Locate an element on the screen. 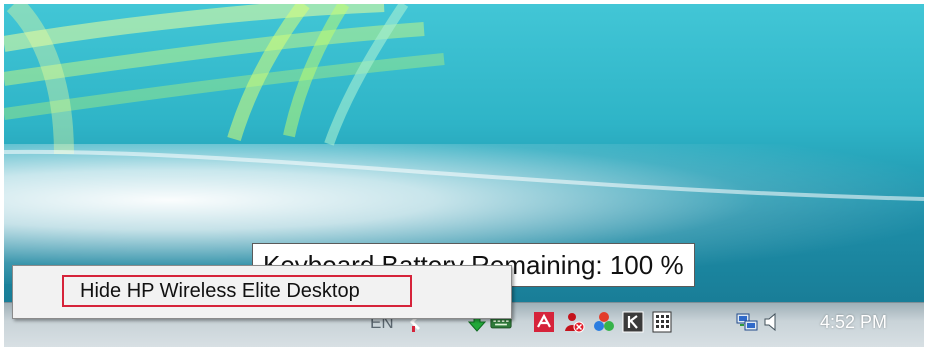 Image resolution: width=928 pixels, height=351 pixels. system-clock: 4:52 PM is located at coordinates (853, 322).